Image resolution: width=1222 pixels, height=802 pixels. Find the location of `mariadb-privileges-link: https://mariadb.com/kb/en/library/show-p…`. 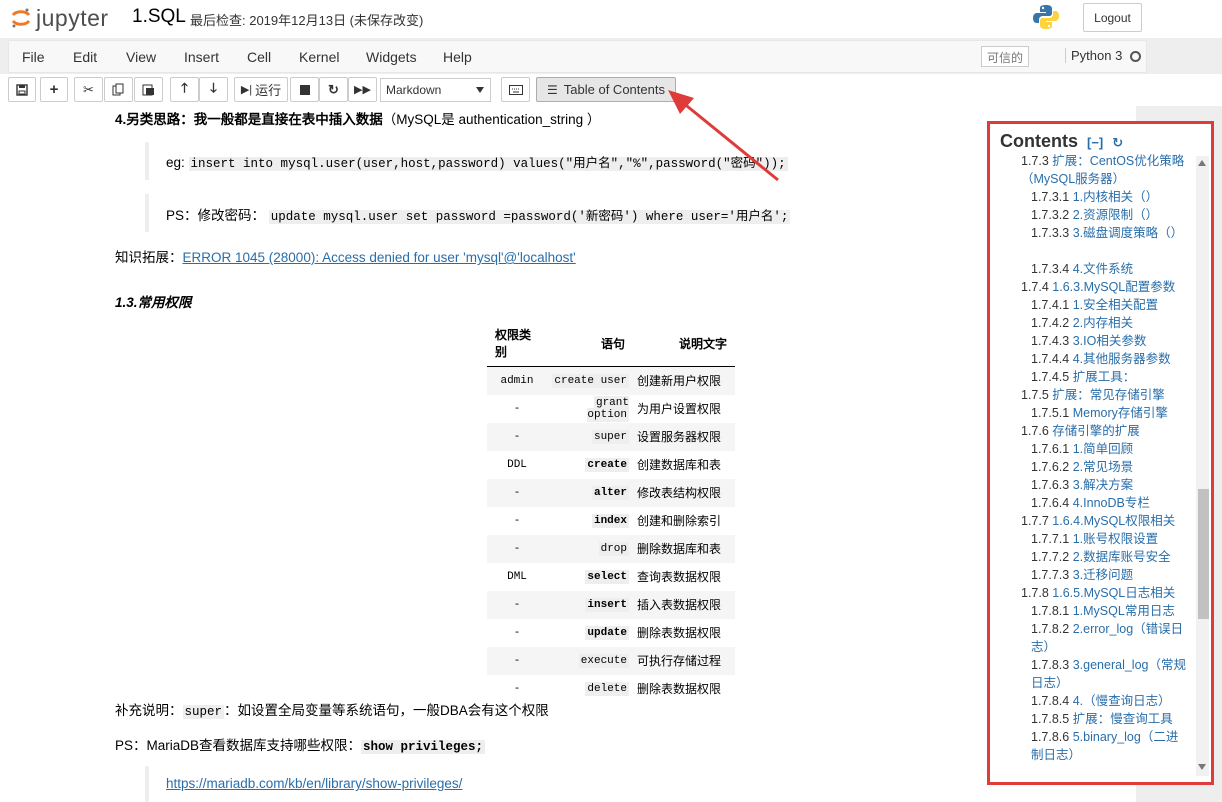

mariadb-privileges-link: https://mariadb.com/kb/en/library/show-p… is located at coordinates (314, 783).